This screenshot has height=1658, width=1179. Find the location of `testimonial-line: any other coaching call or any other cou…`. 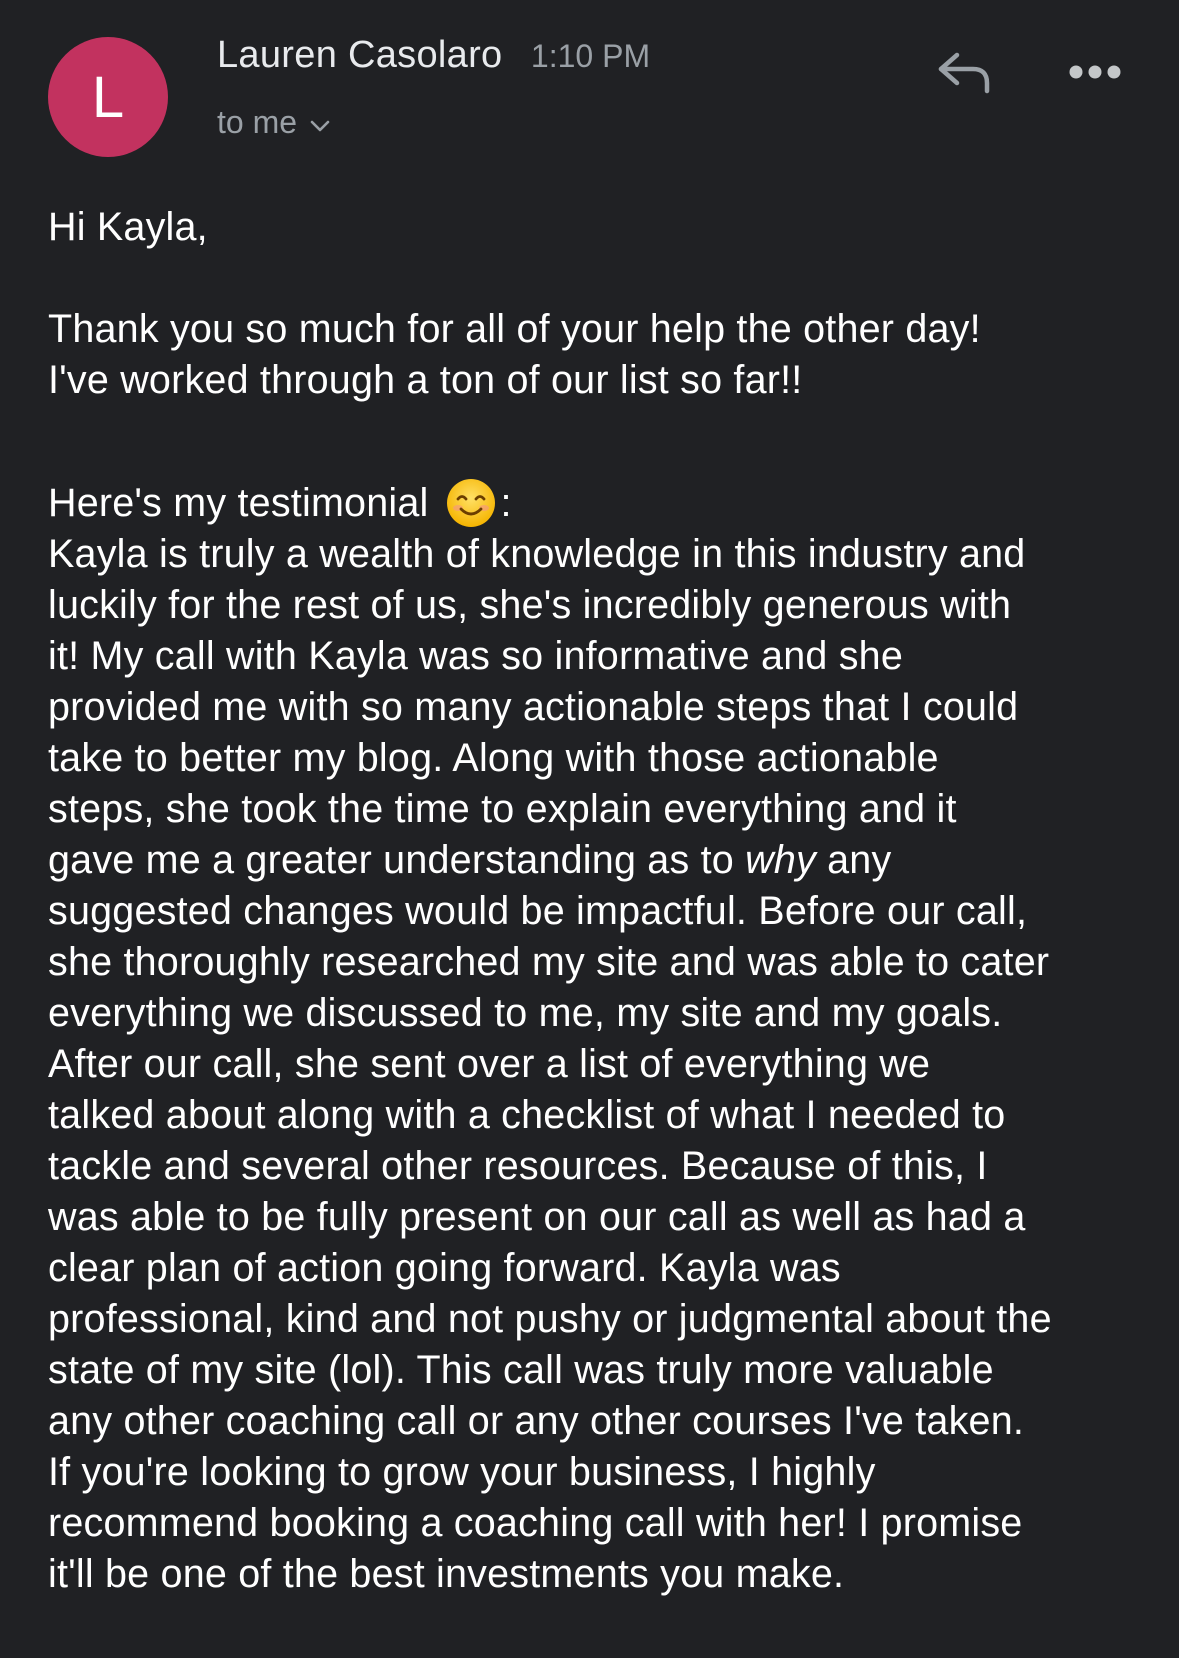

testimonial-line: any other coaching call or any other cou… is located at coordinates (536, 1421).